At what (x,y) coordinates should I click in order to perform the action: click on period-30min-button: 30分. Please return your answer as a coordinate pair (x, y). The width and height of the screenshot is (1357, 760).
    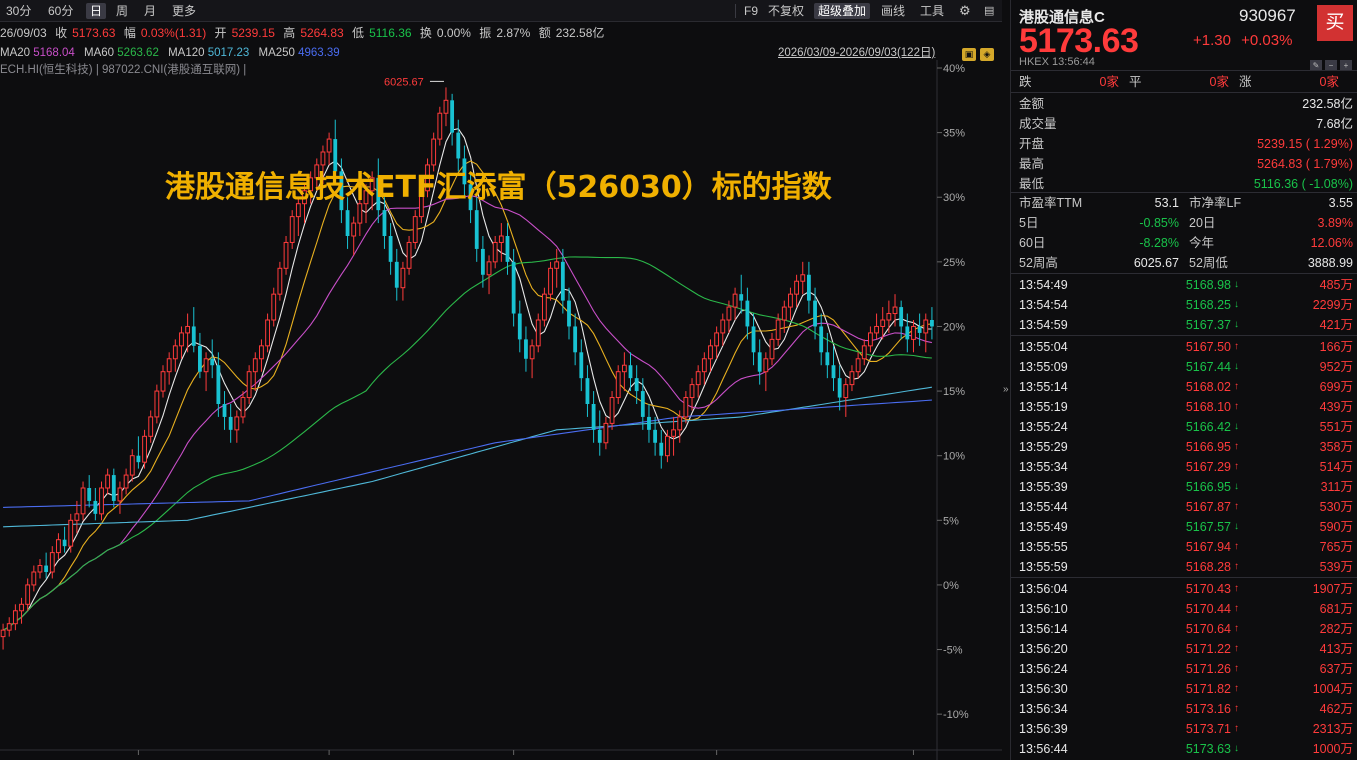
    Looking at the image, I should click on (18, 11).